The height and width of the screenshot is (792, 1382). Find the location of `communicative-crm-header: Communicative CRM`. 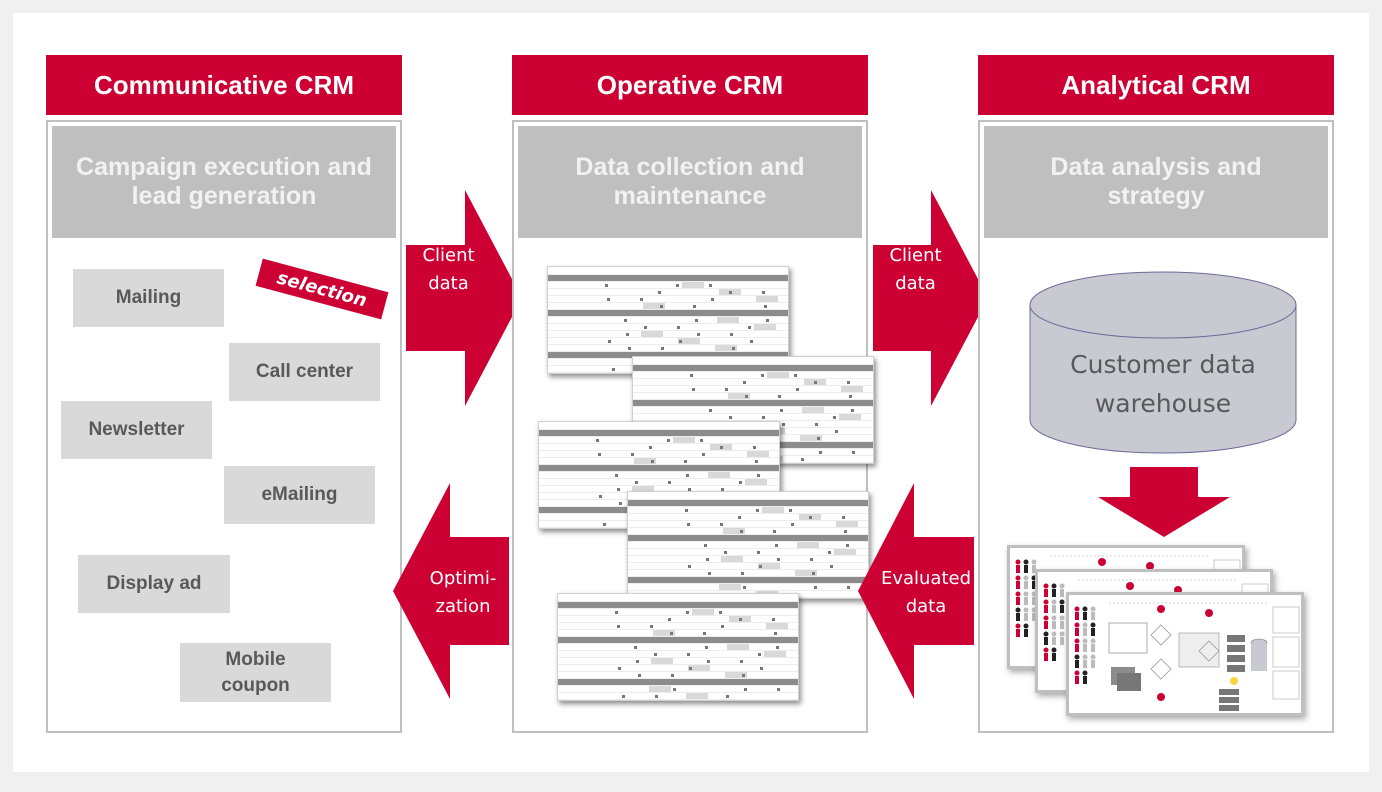

communicative-crm-header: Communicative CRM is located at coordinates (224, 85).